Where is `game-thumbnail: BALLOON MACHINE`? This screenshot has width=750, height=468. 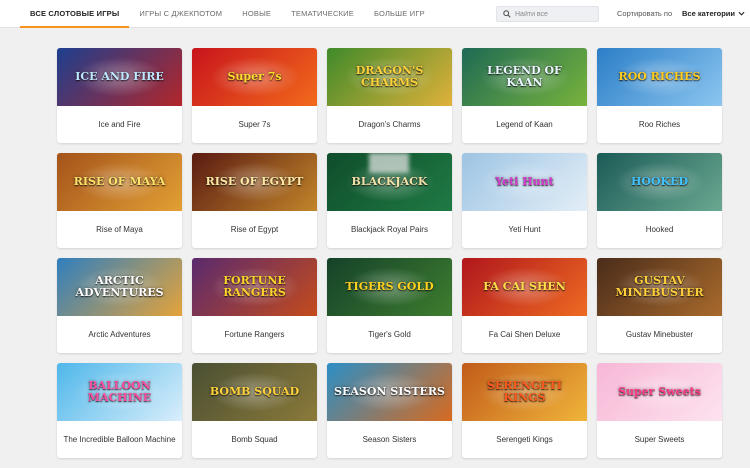 game-thumbnail: BALLOON MACHINE is located at coordinates (119, 392).